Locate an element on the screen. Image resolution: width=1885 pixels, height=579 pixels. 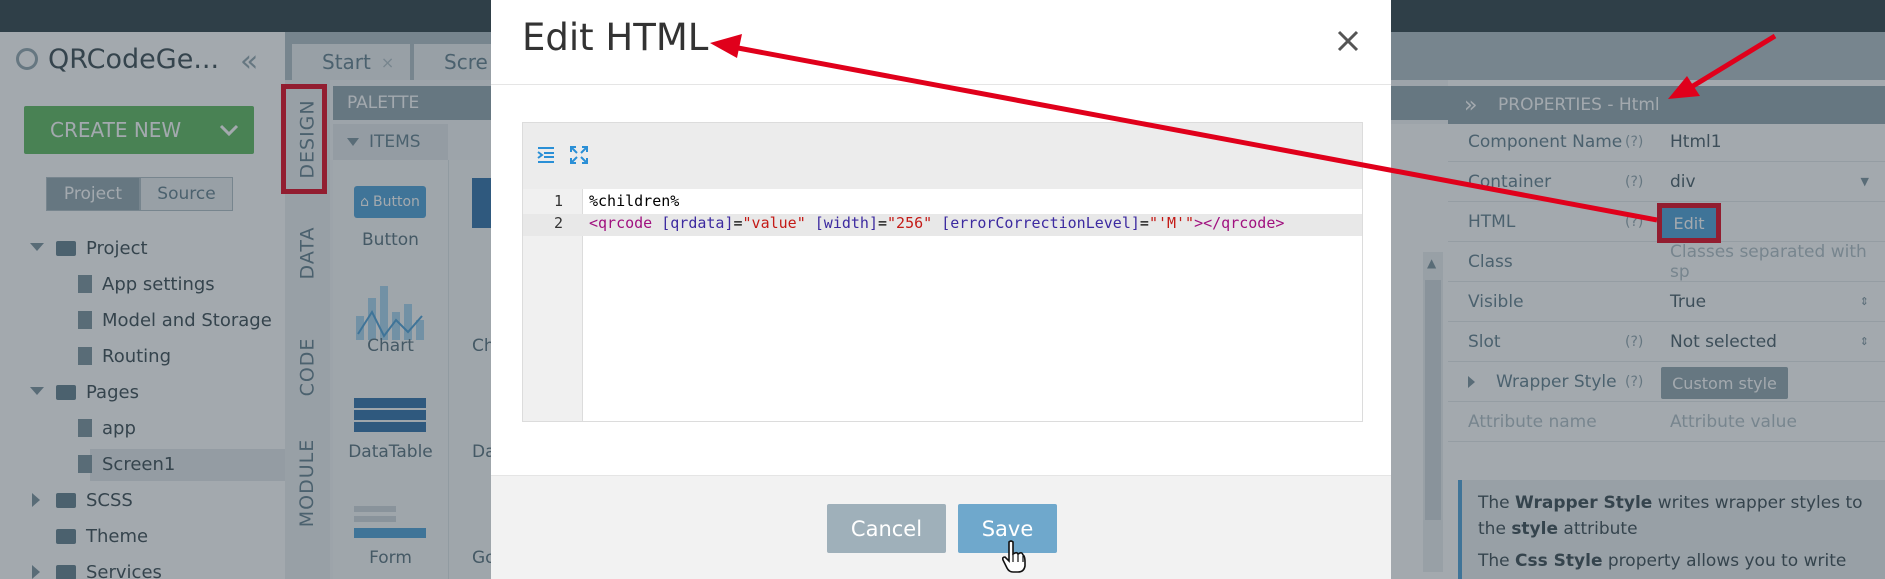
divider is located at coordinates (941, 84).